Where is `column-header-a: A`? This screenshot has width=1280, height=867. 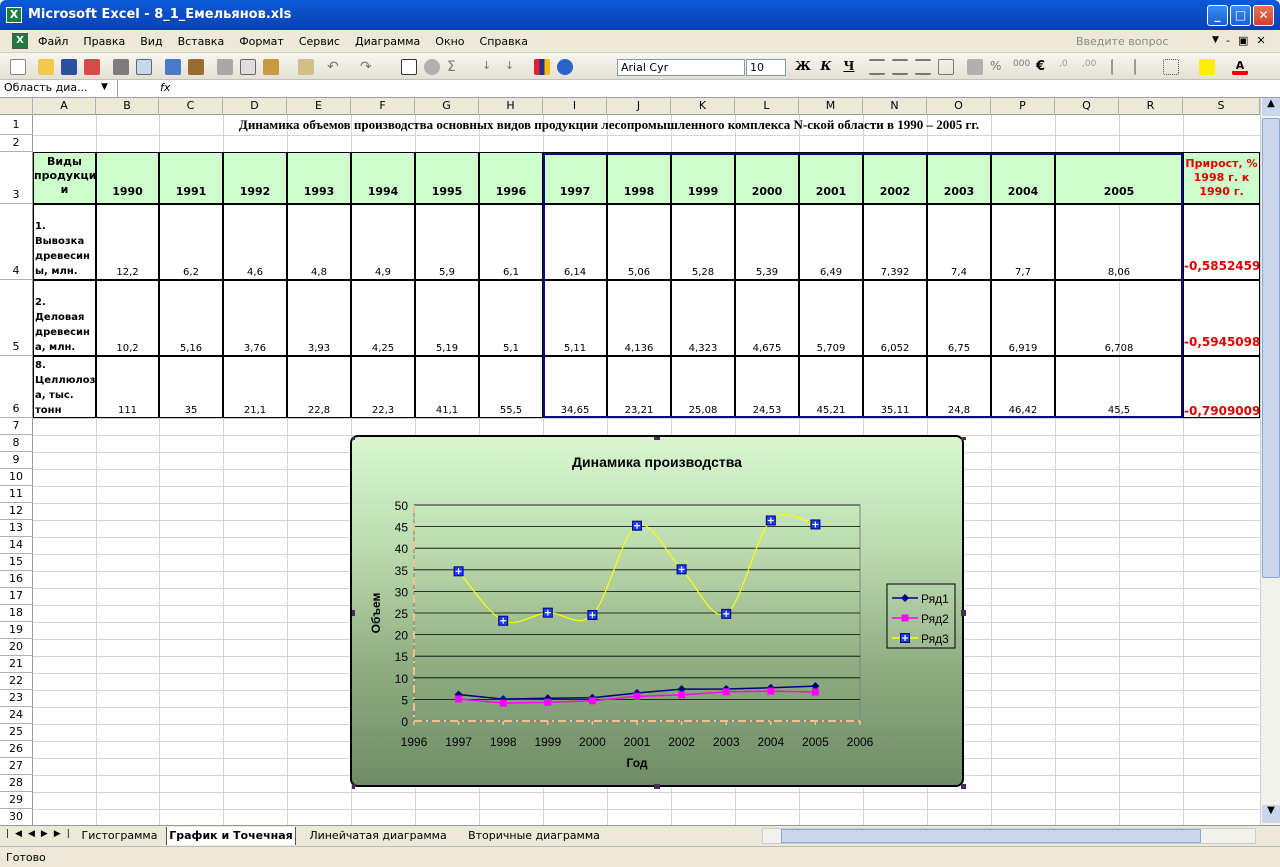
column-header-a: A is located at coordinates (64, 106).